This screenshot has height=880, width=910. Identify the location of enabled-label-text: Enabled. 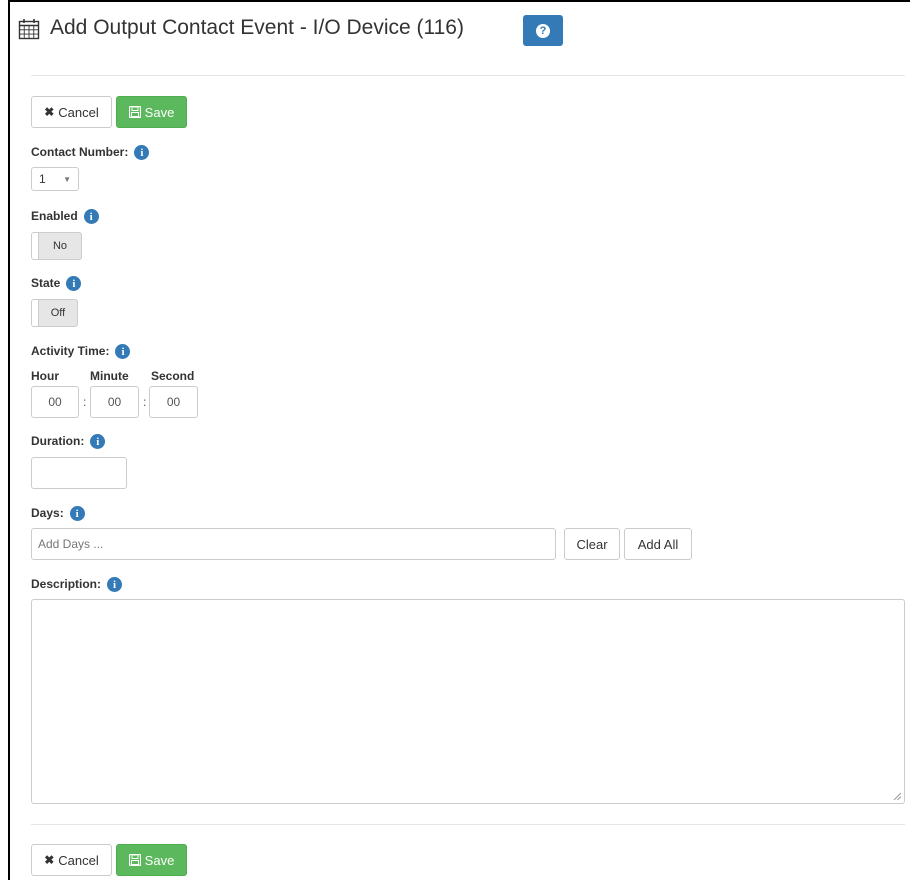
(54, 216).